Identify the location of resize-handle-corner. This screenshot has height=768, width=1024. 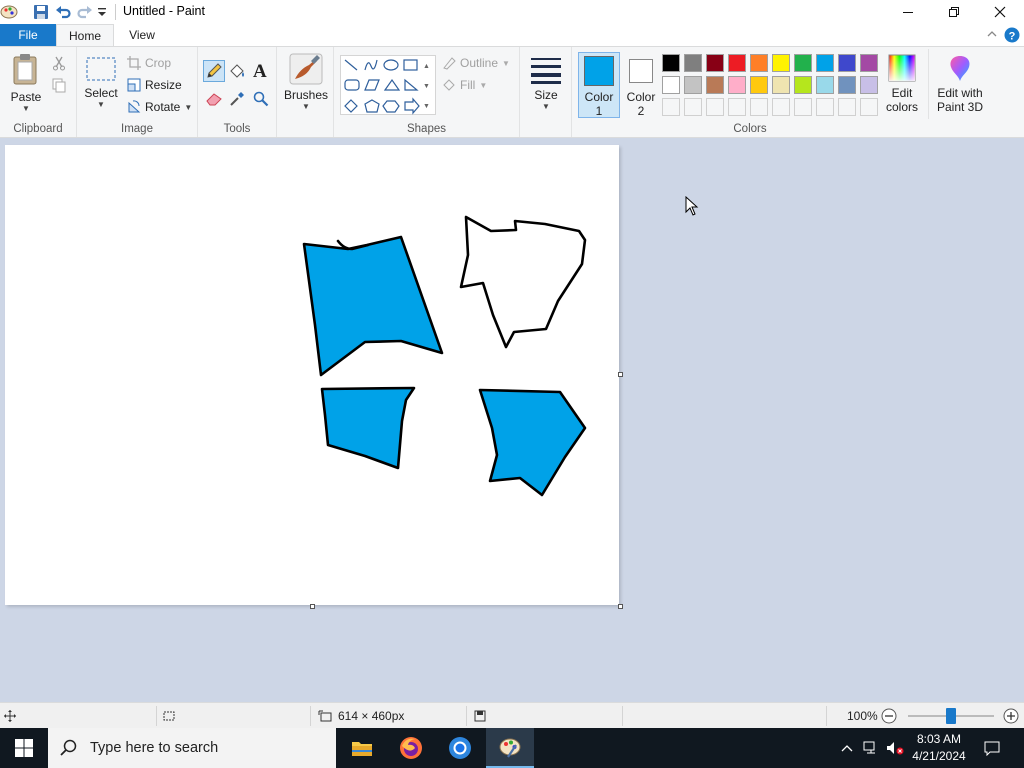
(620, 606).